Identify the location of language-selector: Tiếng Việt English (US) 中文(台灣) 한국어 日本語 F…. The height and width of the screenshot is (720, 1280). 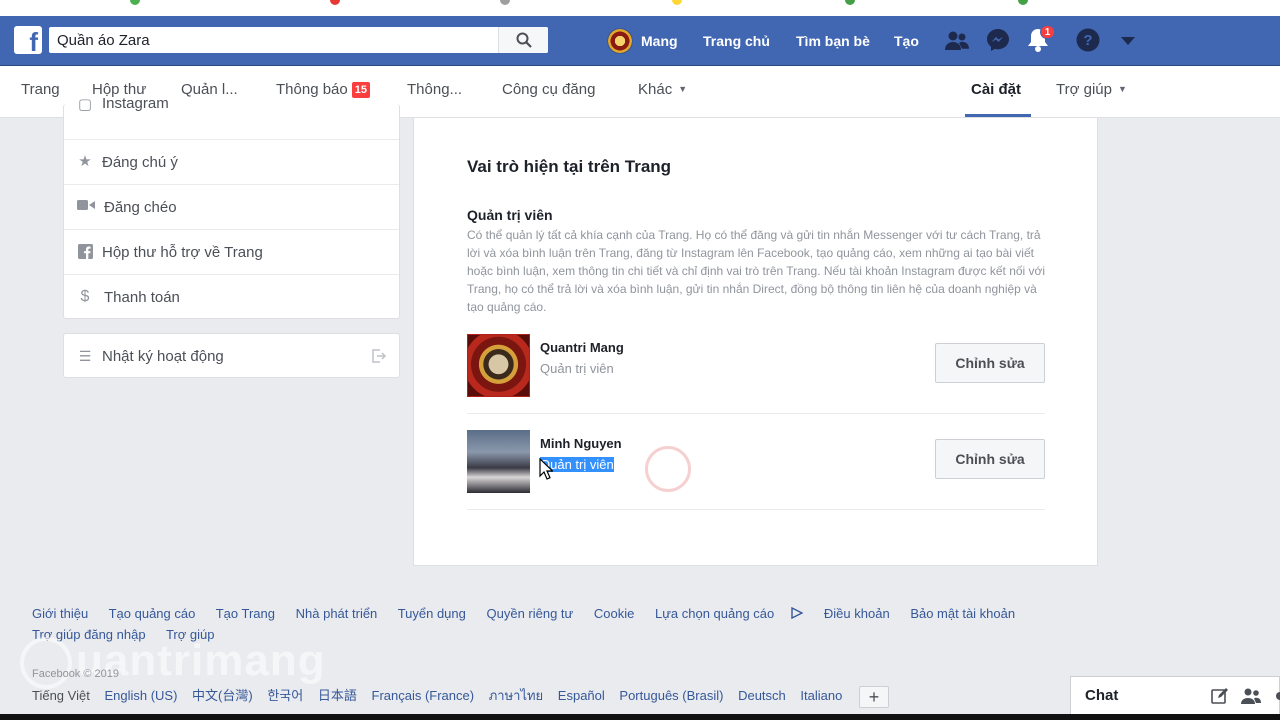
(466, 696).